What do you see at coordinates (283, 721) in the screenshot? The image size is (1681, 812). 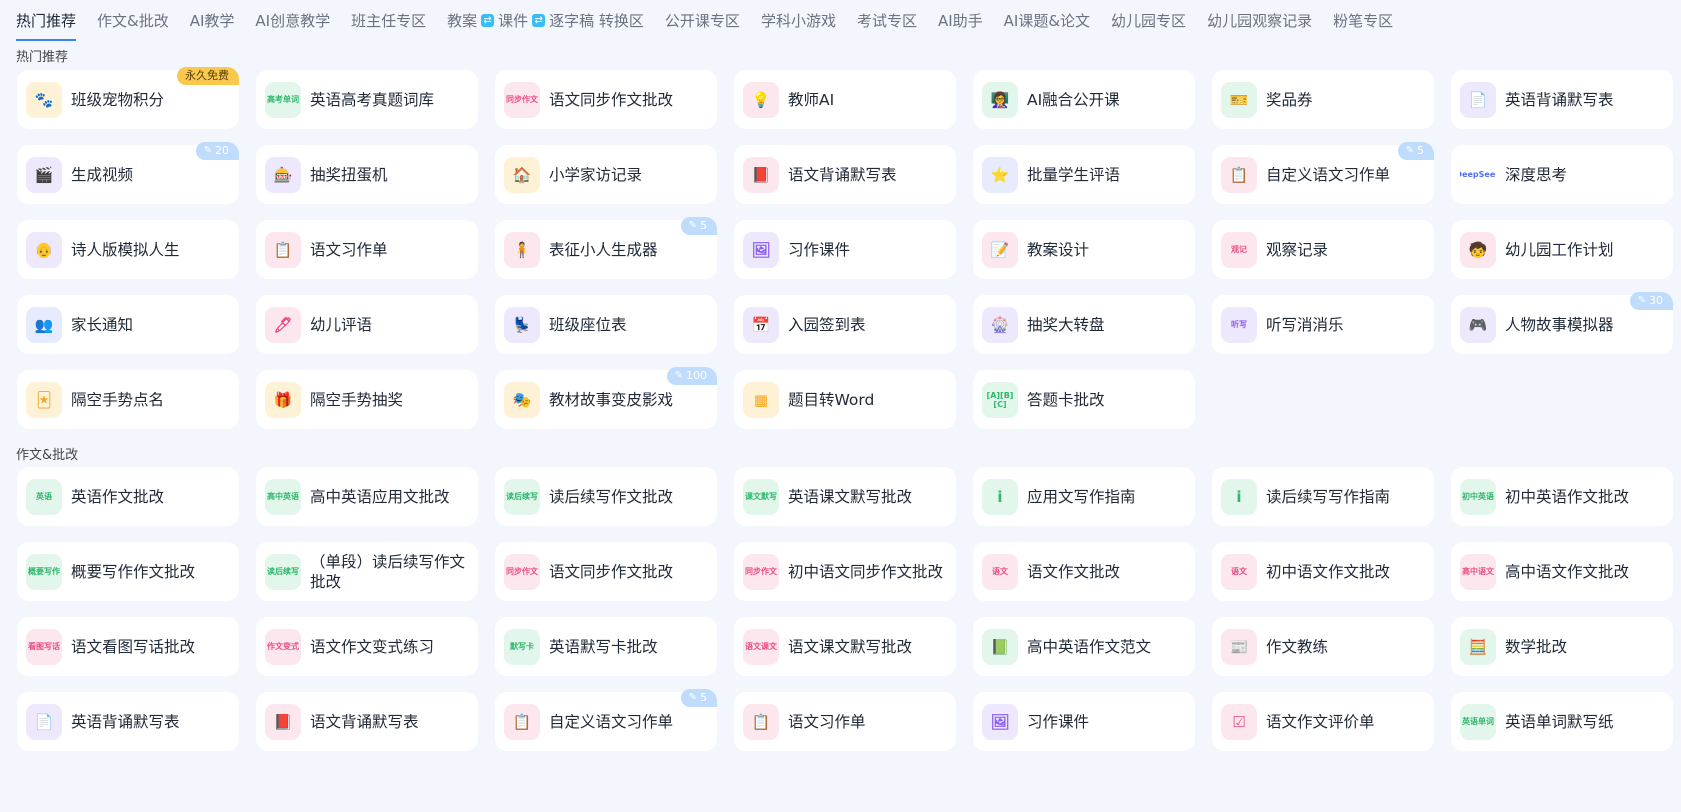 I see `notebook-icon: 📕` at bounding box center [283, 721].